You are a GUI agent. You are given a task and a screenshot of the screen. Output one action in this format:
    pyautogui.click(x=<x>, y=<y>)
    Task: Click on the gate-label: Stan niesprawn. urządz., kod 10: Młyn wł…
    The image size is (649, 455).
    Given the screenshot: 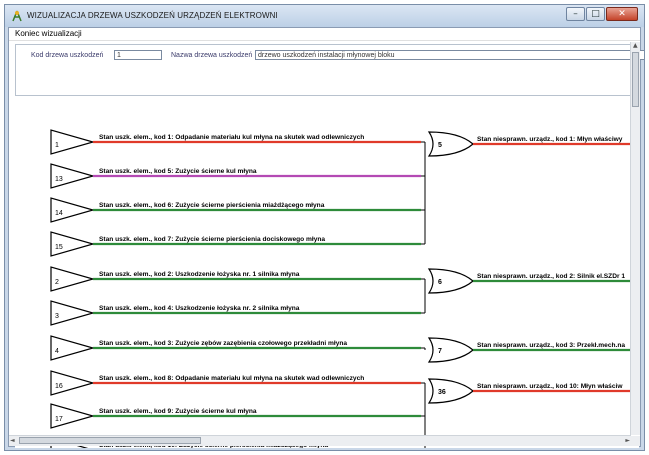 What is the action you would take?
    pyautogui.click(x=550, y=386)
    